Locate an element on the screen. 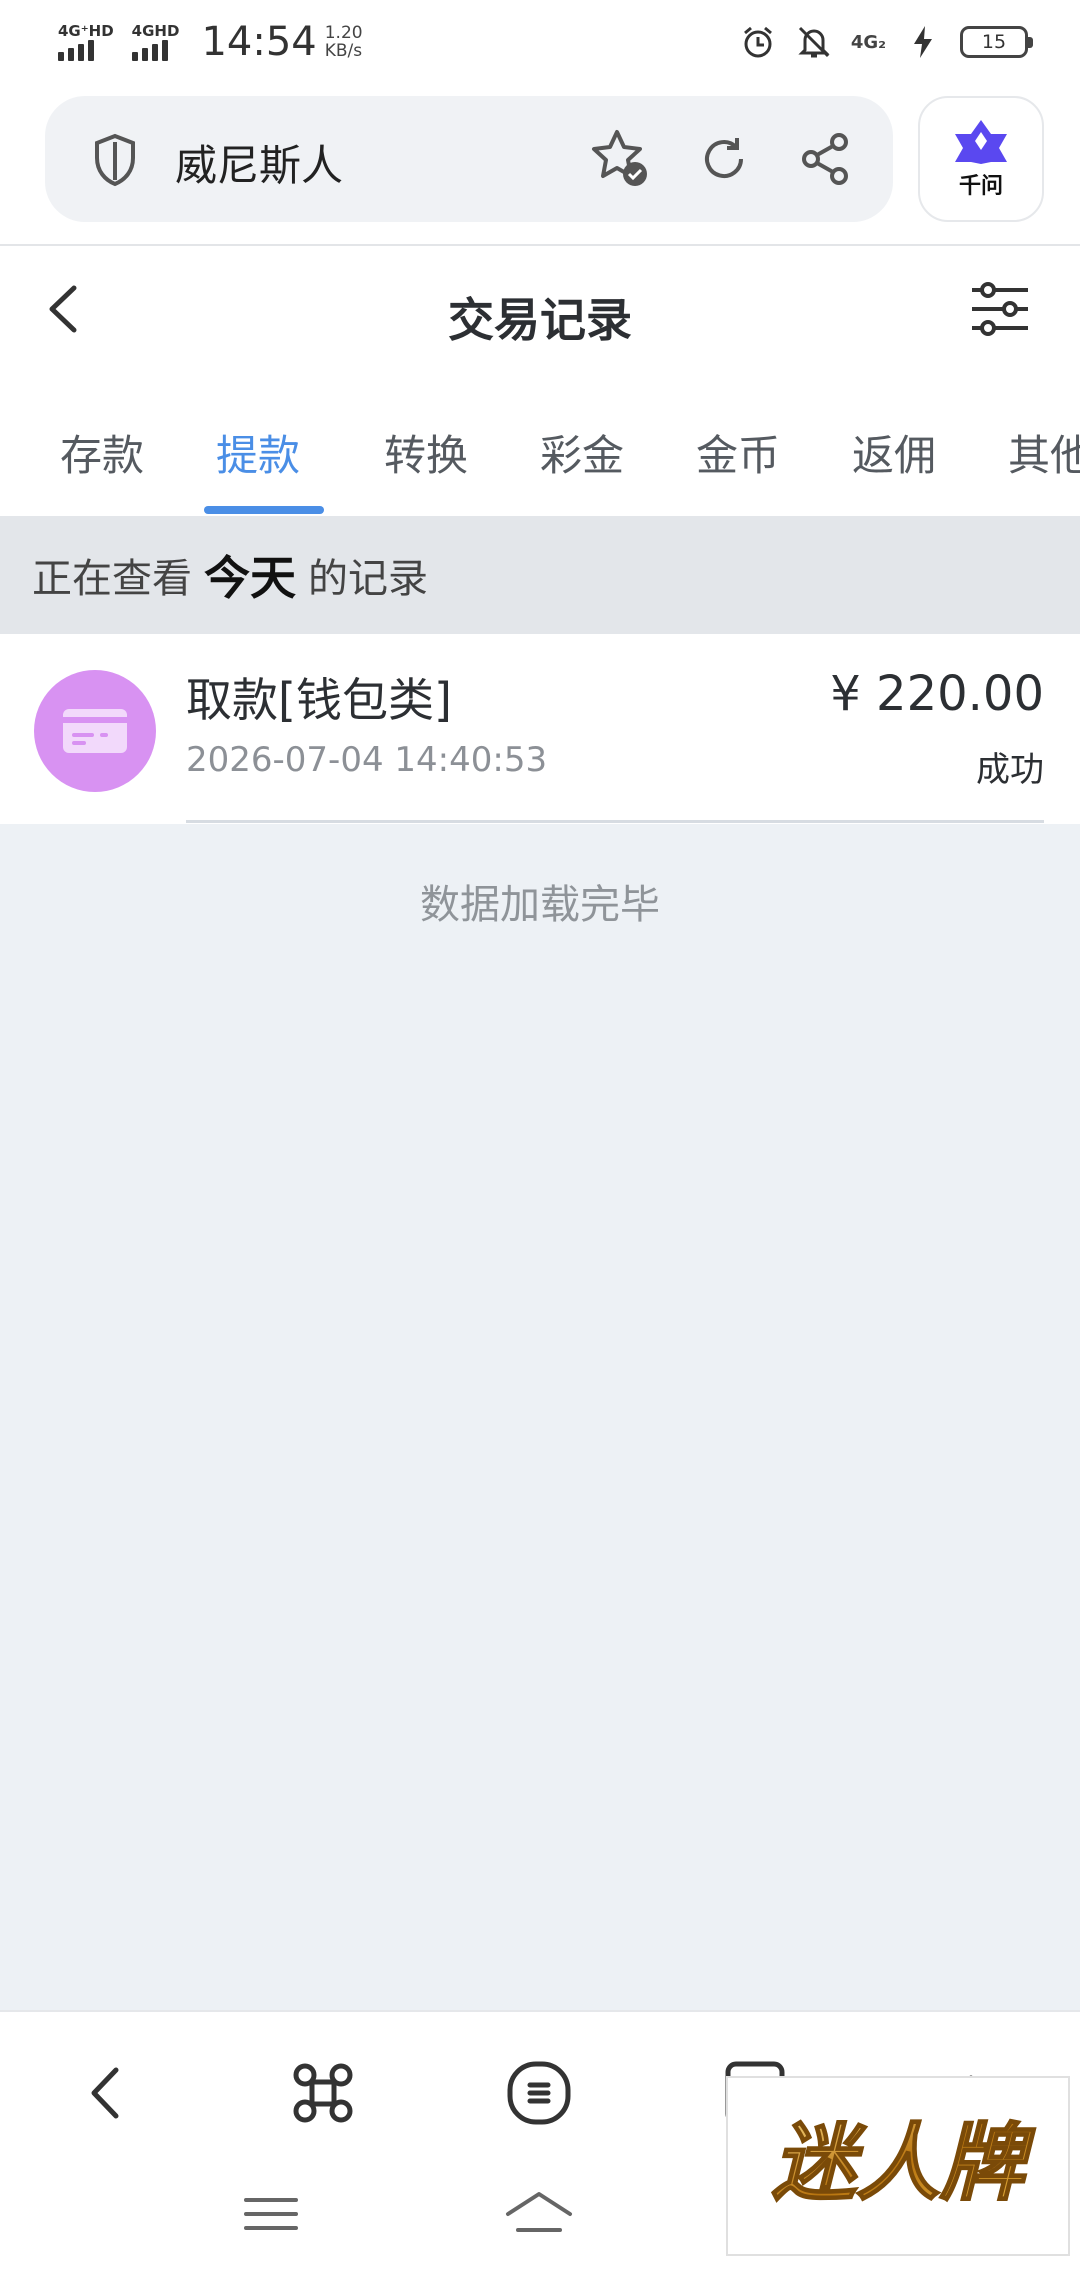 The width and height of the screenshot is (1080, 2280). list-end-message: 数据加载完毕 is located at coordinates (540, 905).